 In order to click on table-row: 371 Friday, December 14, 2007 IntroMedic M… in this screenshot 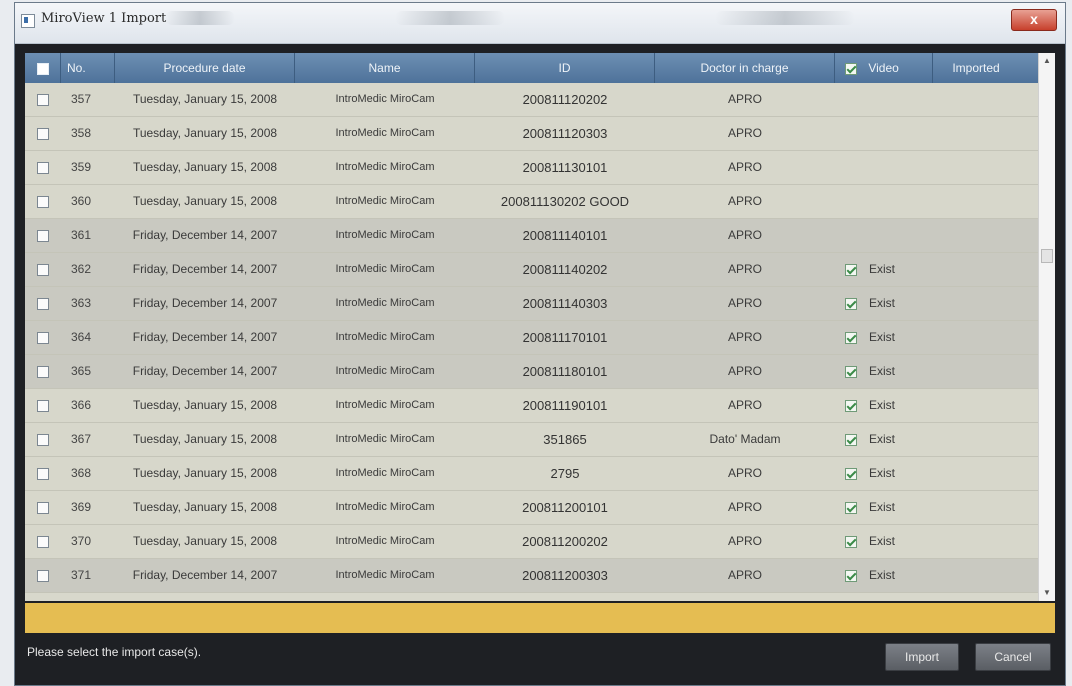, I will do `click(532, 576)`.